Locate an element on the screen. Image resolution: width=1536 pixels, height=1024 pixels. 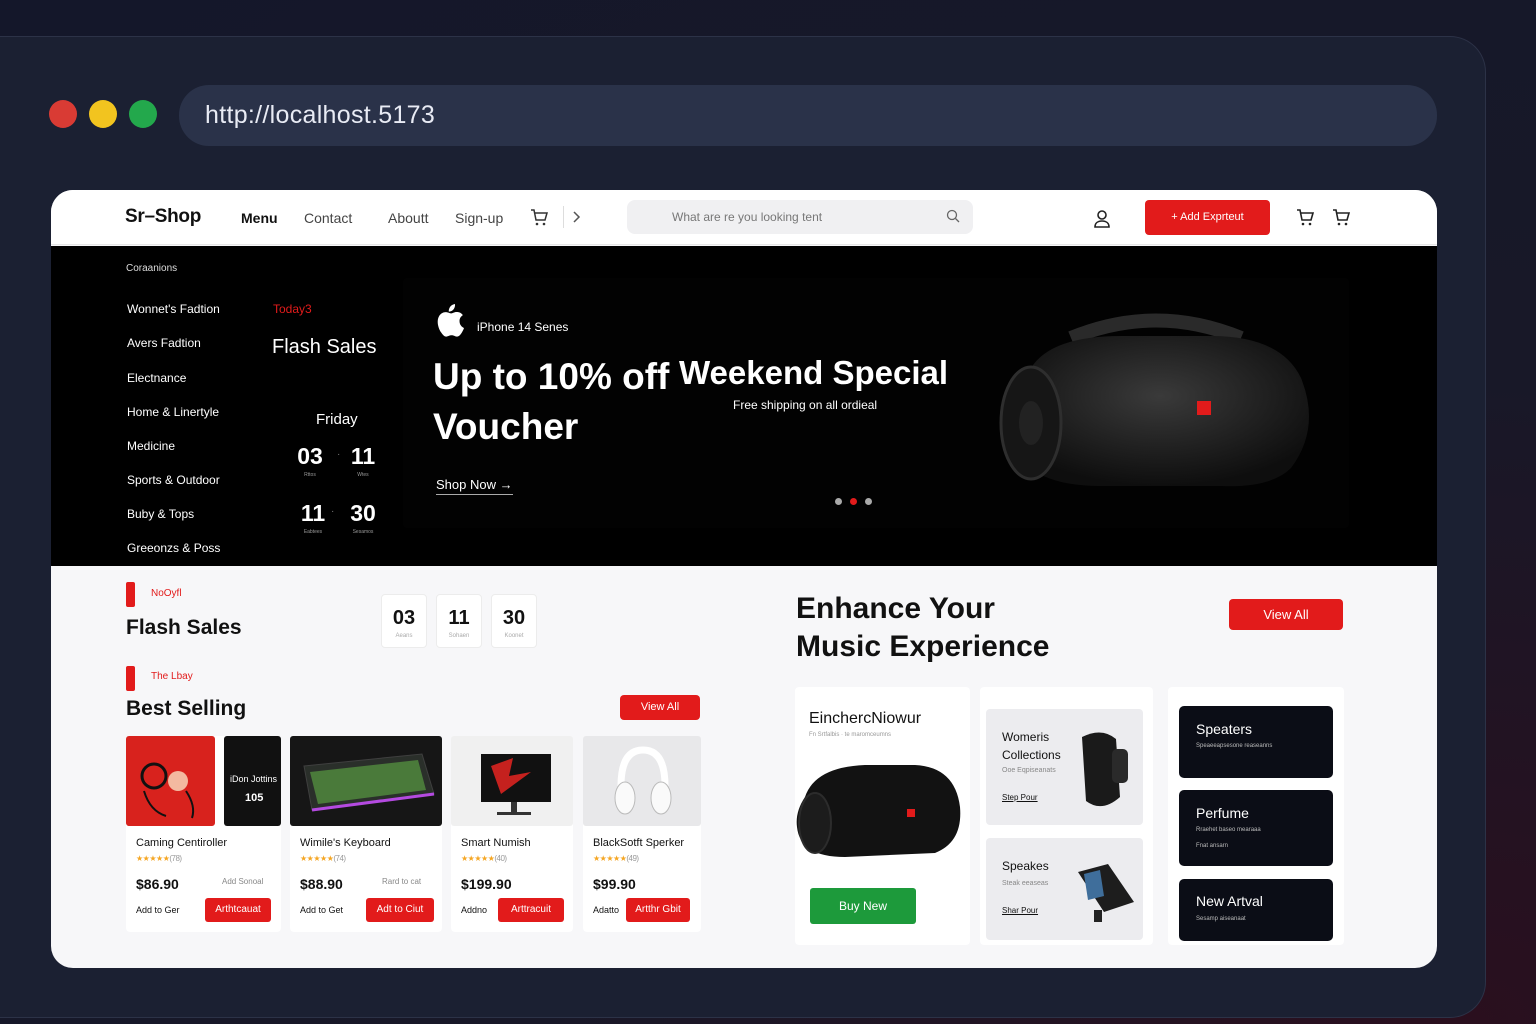
category-shop-link: Step Pour is located at coordinates (1020, 797).